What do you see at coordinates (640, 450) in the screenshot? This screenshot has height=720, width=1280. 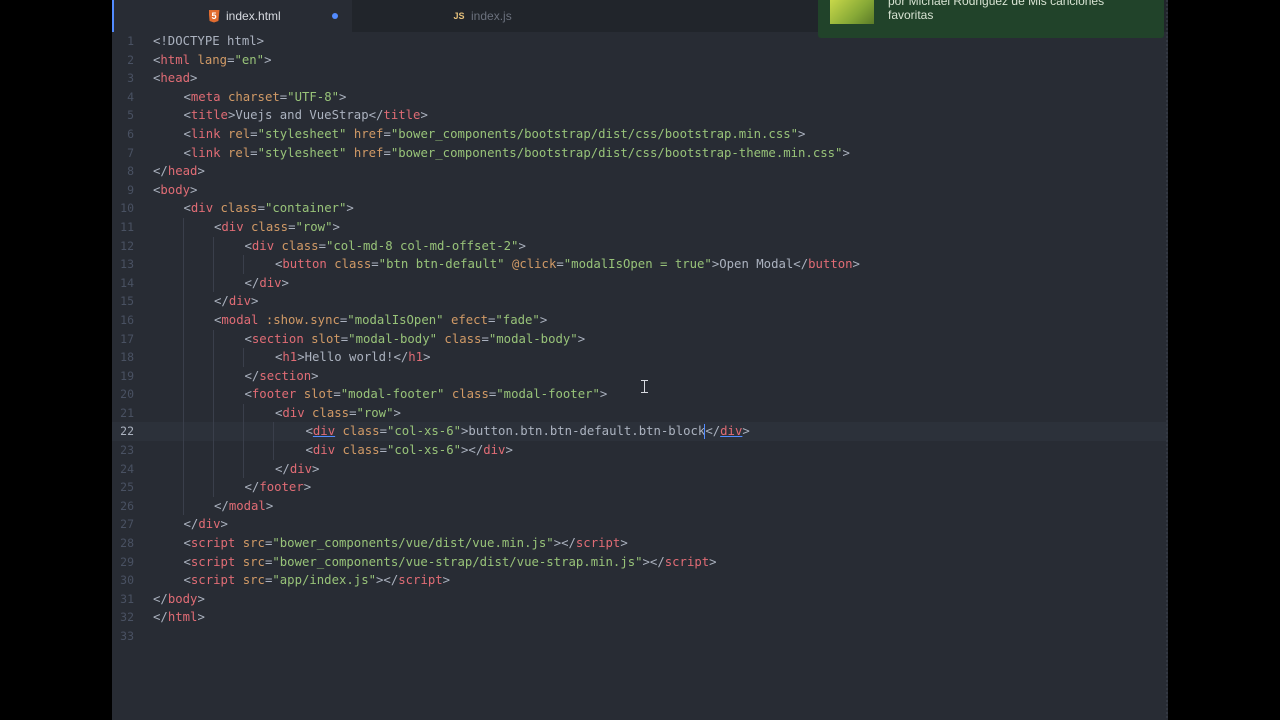 I see `code-line: 23 <div class="col-xs-6"></div>` at bounding box center [640, 450].